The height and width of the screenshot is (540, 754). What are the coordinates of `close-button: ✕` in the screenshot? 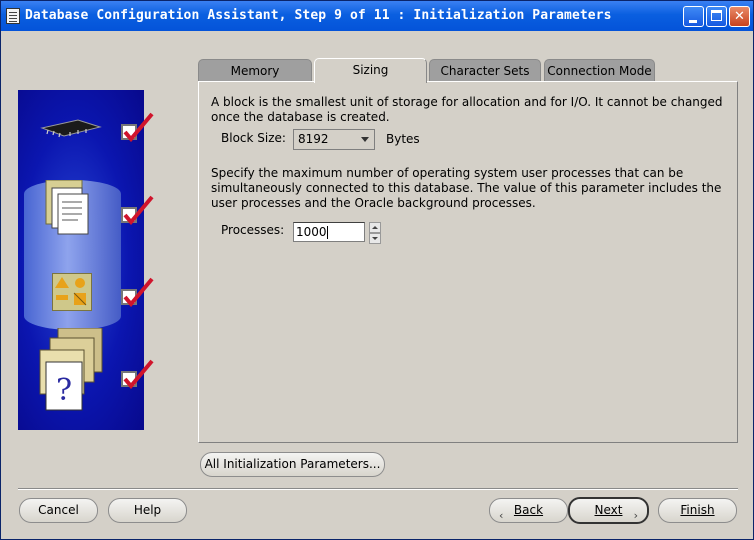 It's located at (739, 16).